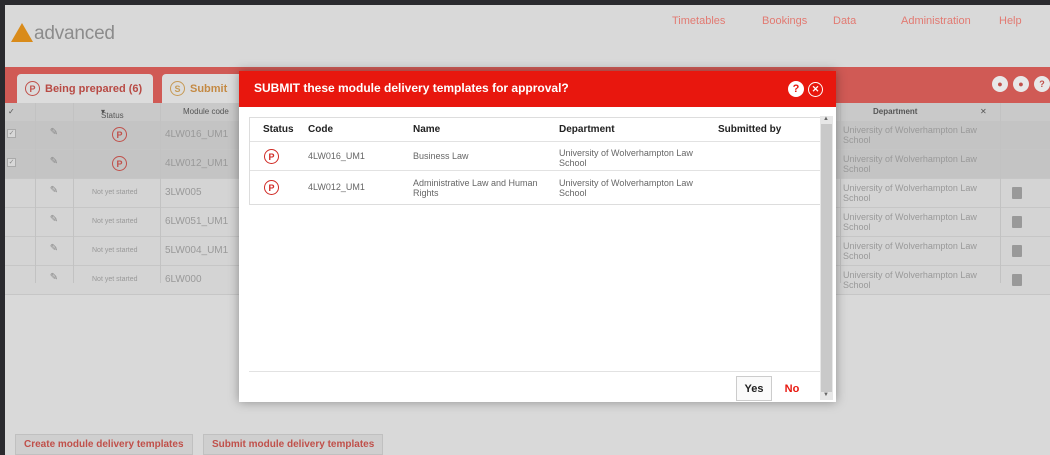  What do you see at coordinates (826, 119) in the screenshot?
I see `scroll-up-arrow-icon: ▲` at bounding box center [826, 119].